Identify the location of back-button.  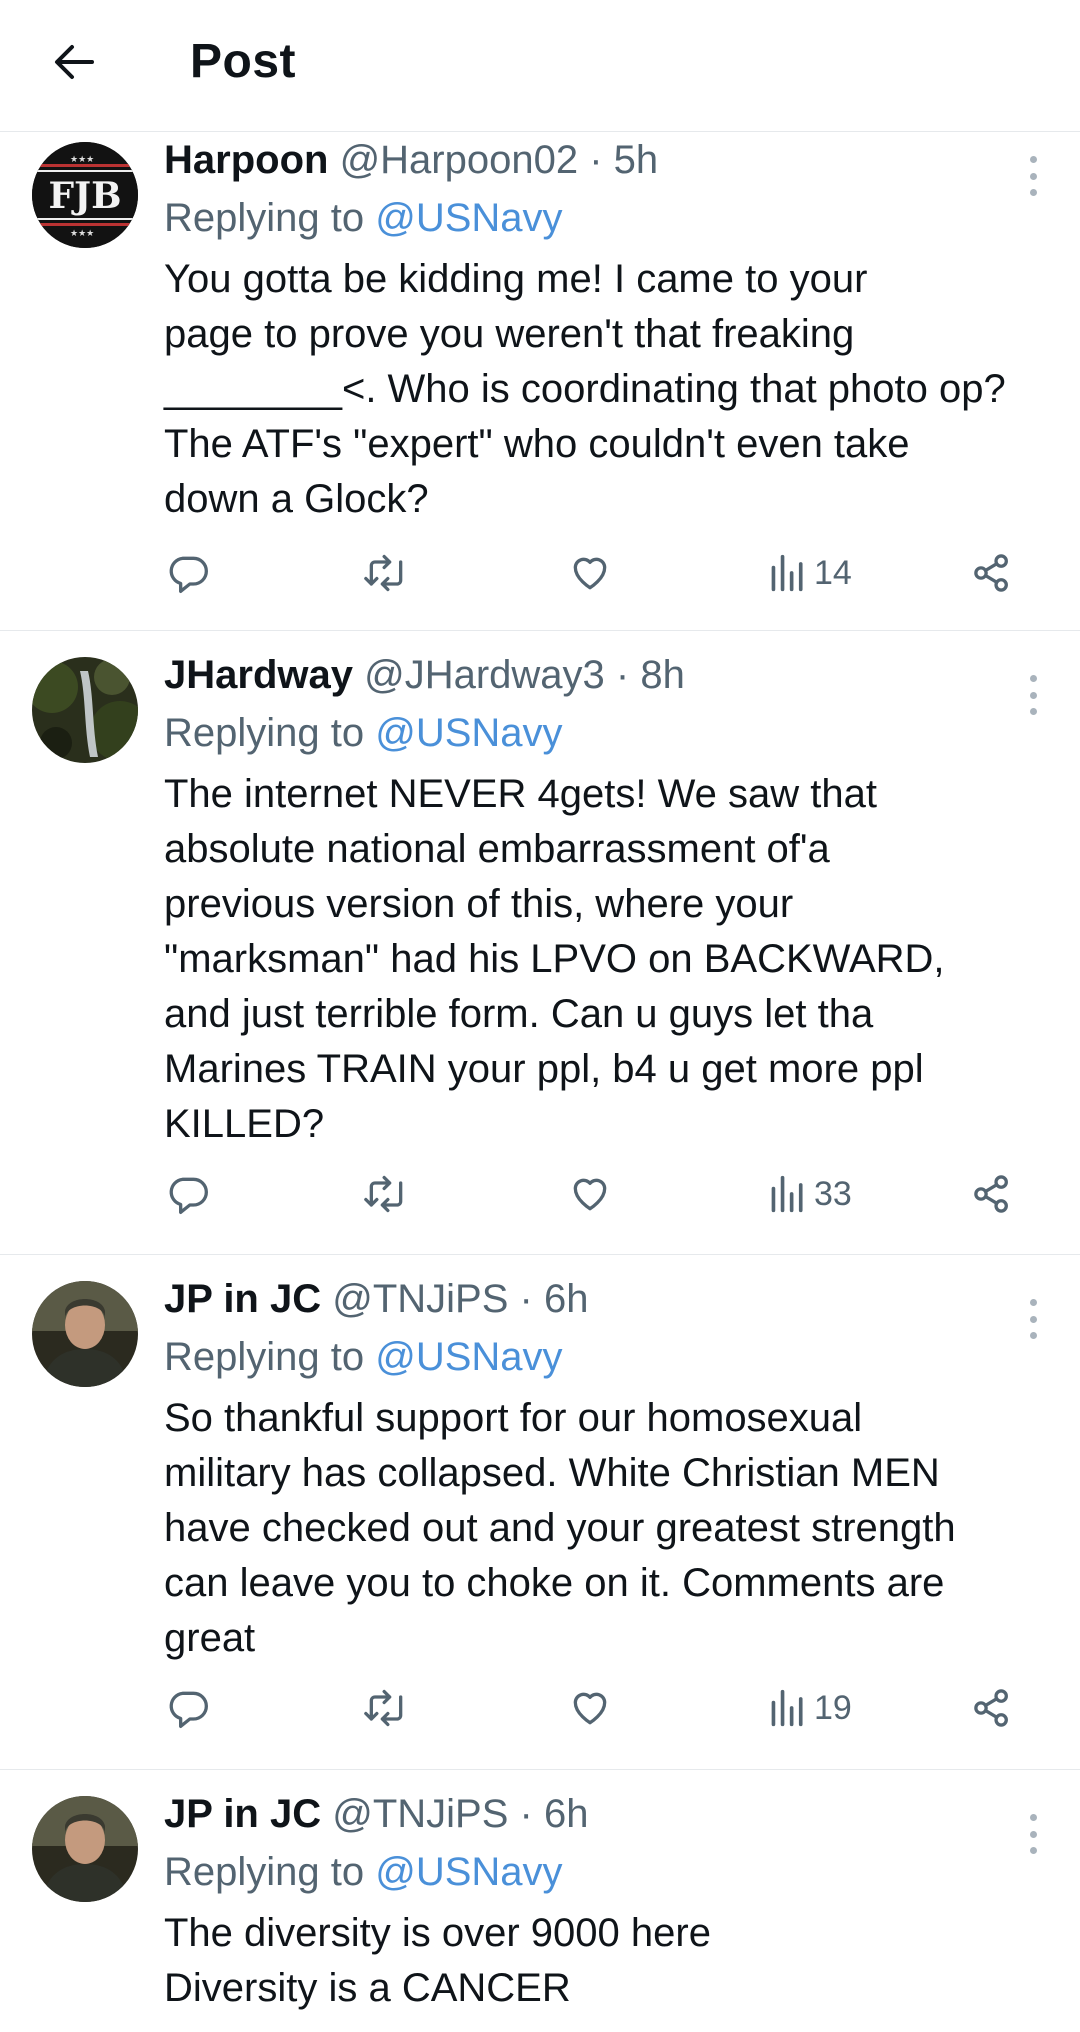
(74, 62).